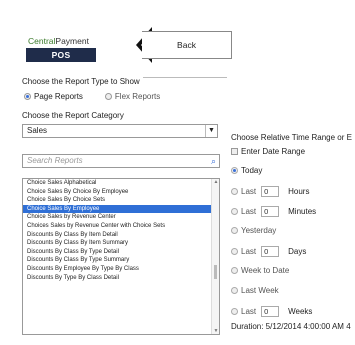 This screenshot has height=345, width=355. Describe the element at coordinates (300, 311) in the screenshot. I see `unit-label: Weeks` at that location.